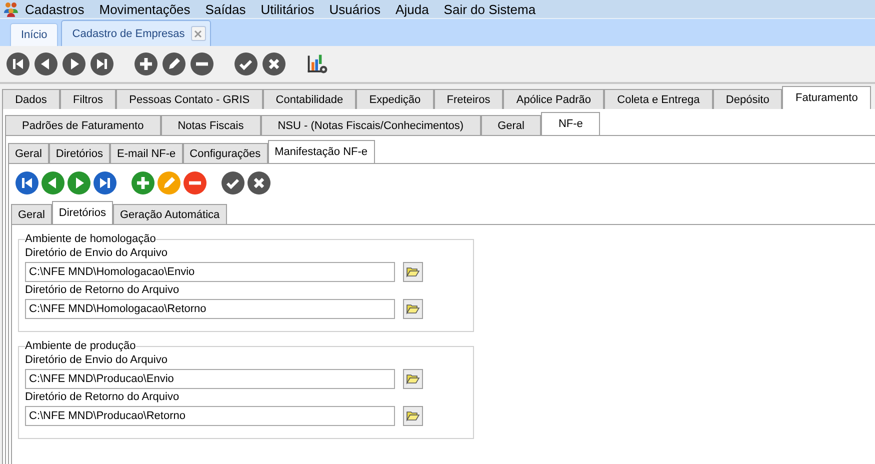 The width and height of the screenshot is (875, 464). I want to click on menu-item: Cadastros, so click(54, 9).